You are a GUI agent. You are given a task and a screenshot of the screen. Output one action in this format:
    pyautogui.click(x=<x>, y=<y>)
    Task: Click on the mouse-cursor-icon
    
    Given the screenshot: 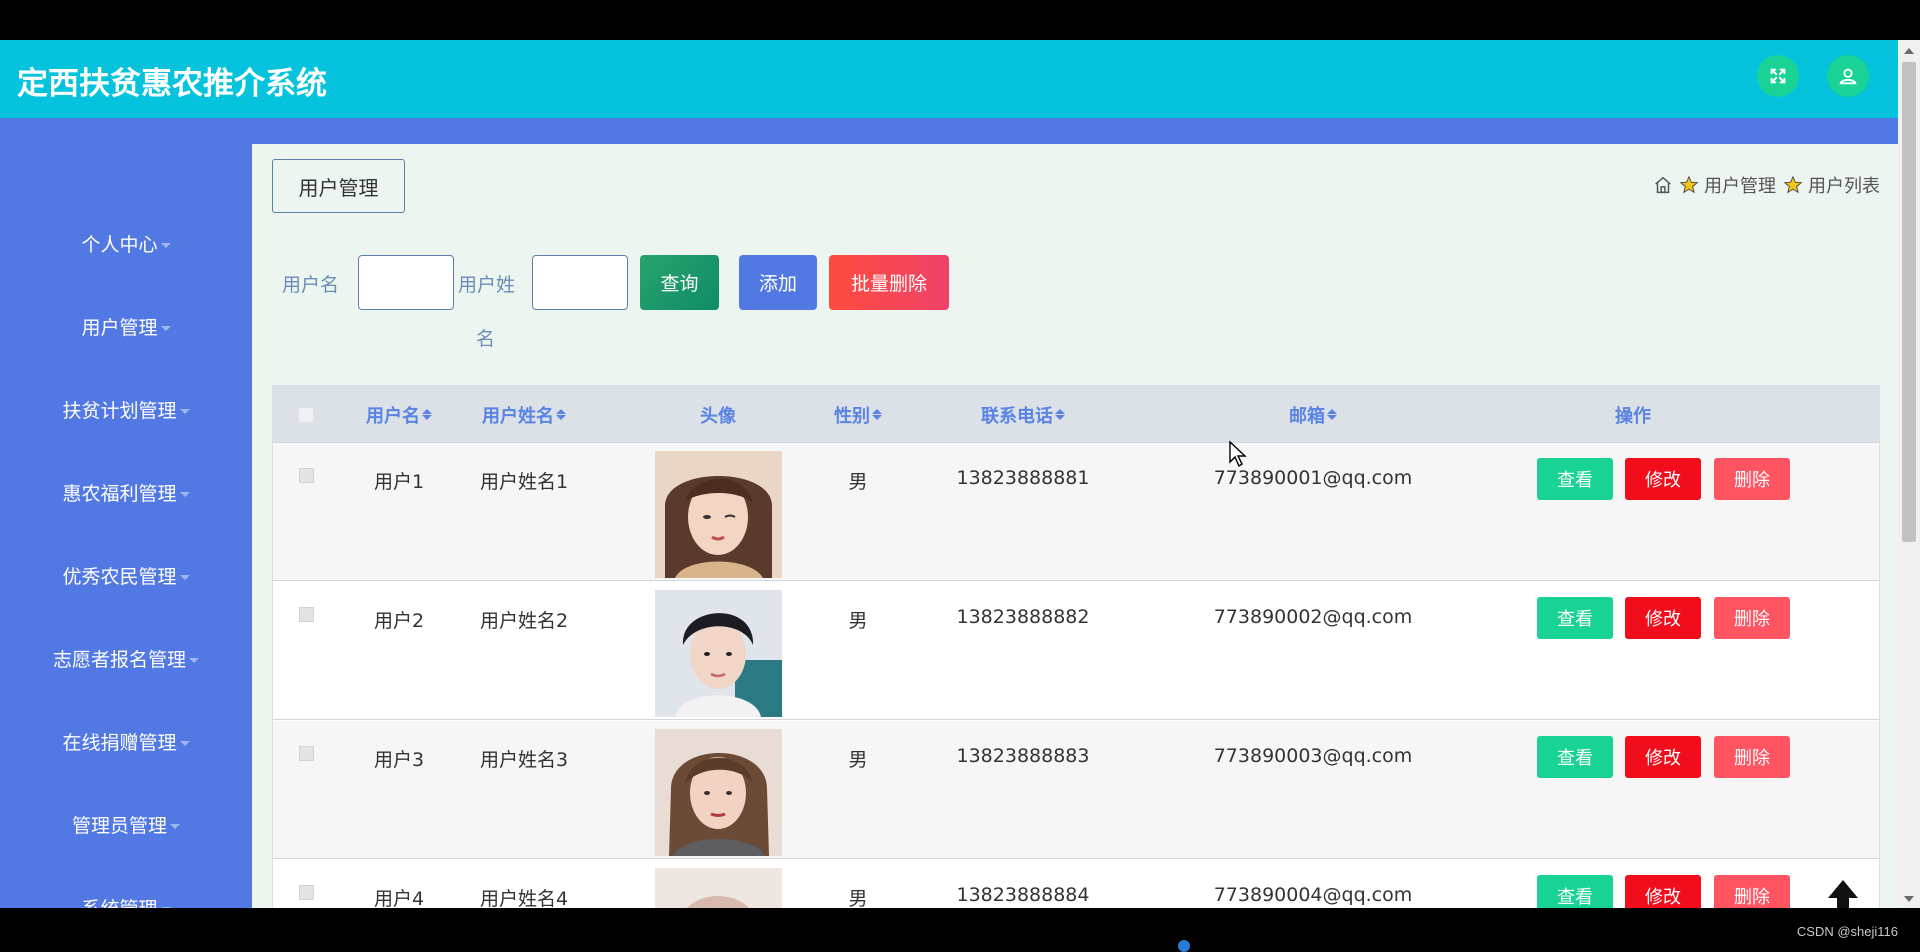 What is the action you would take?
    pyautogui.click(x=1238, y=454)
    